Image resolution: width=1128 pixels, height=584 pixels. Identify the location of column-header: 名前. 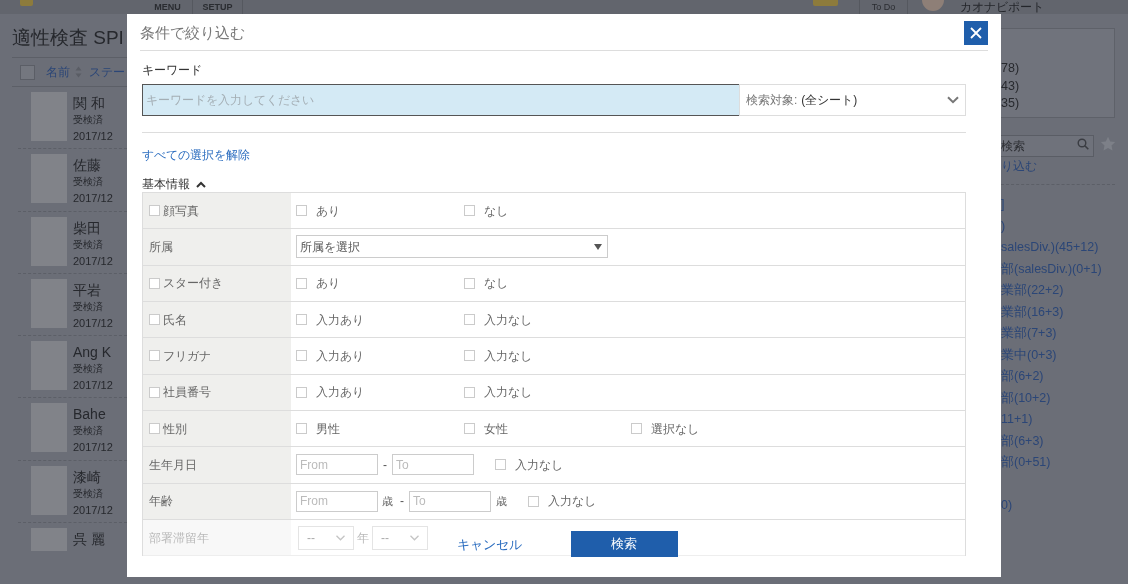
(58, 72).